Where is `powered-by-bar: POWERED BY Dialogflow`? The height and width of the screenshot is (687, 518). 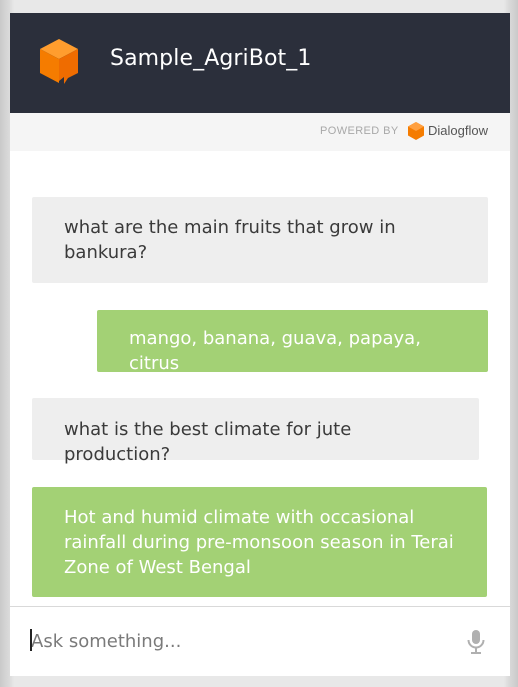 powered-by-bar: POWERED BY Dialogflow is located at coordinates (260, 132).